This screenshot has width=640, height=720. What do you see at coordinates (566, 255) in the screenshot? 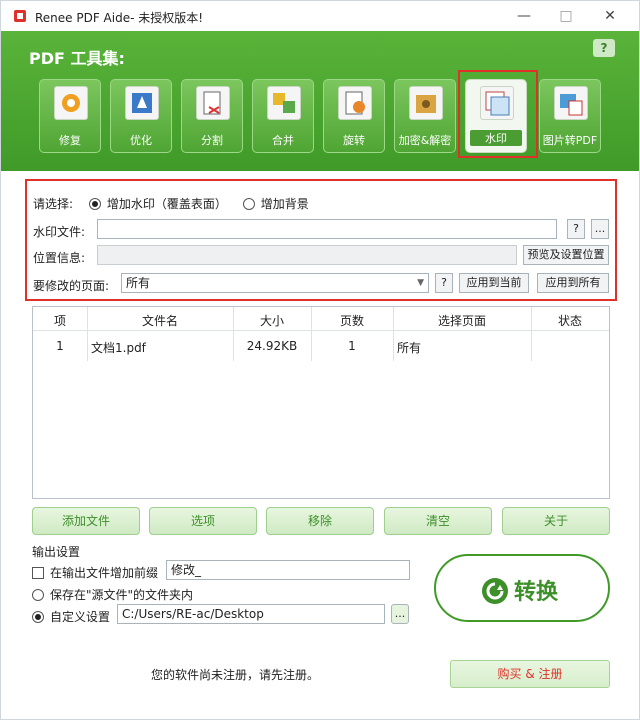
I see `preview-position-button: 预览及设置位置` at bounding box center [566, 255].